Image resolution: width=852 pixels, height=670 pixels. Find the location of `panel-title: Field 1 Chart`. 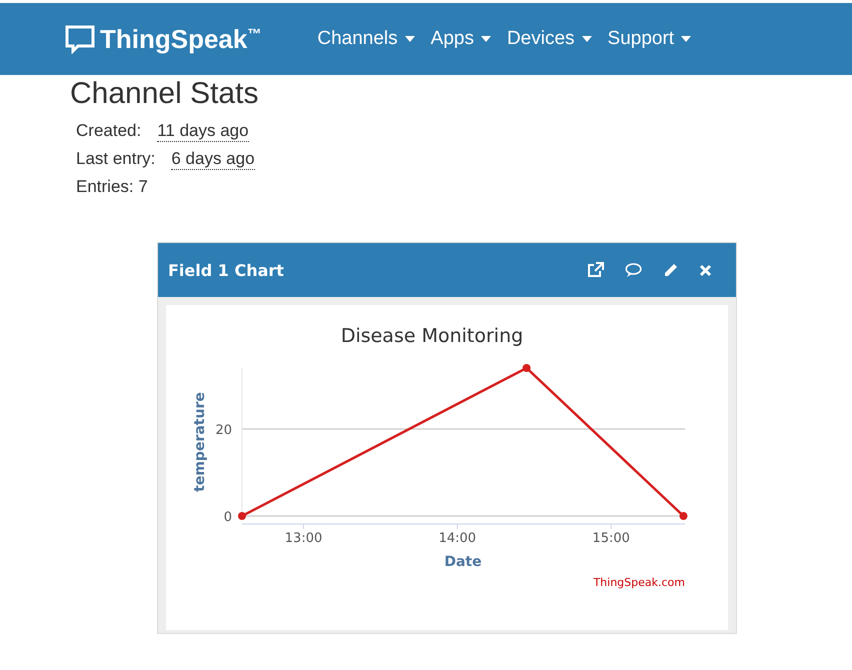

panel-title: Field 1 Chart is located at coordinates (226, 270).